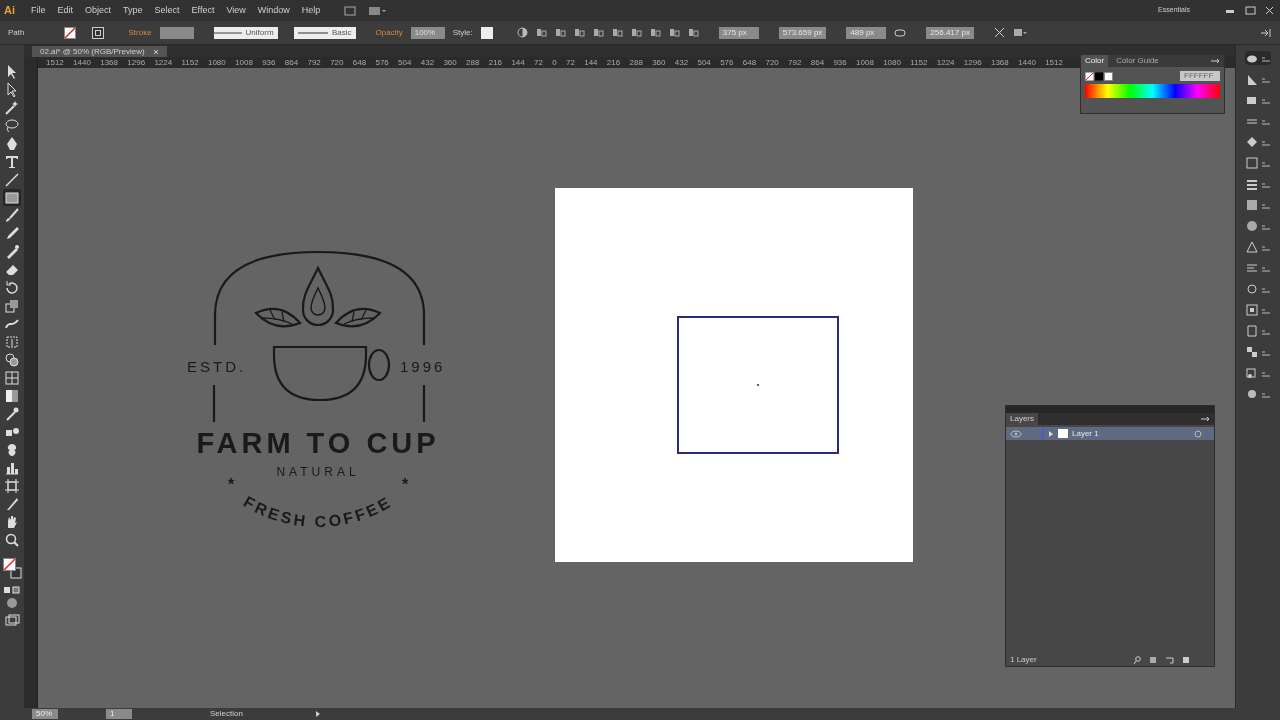 This screenshot has width=1280, height=720. Describe the element at coordinates (98, 32) in the screenshot. I see `stroke-swatch-icon` at that location.